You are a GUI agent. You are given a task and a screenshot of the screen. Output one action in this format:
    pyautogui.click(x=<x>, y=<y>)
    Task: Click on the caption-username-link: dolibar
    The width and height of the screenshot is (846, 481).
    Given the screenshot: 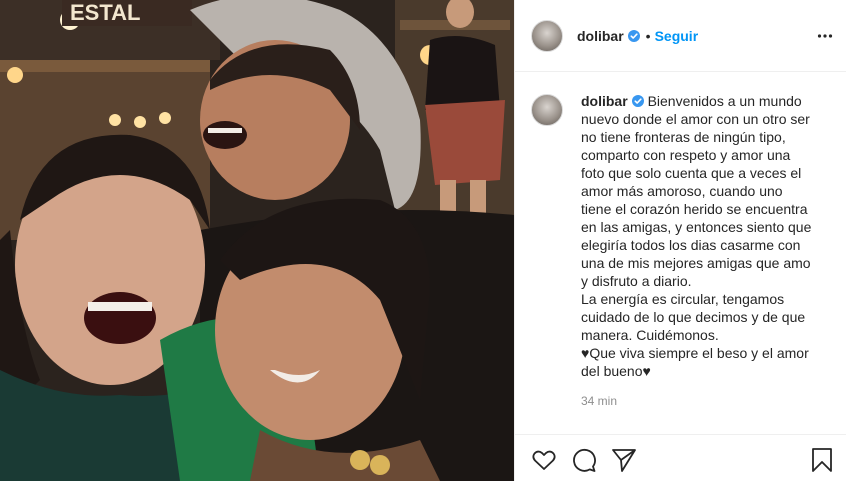 What is the action you would take?
    pyautogui.click(x=604, y=101)
    